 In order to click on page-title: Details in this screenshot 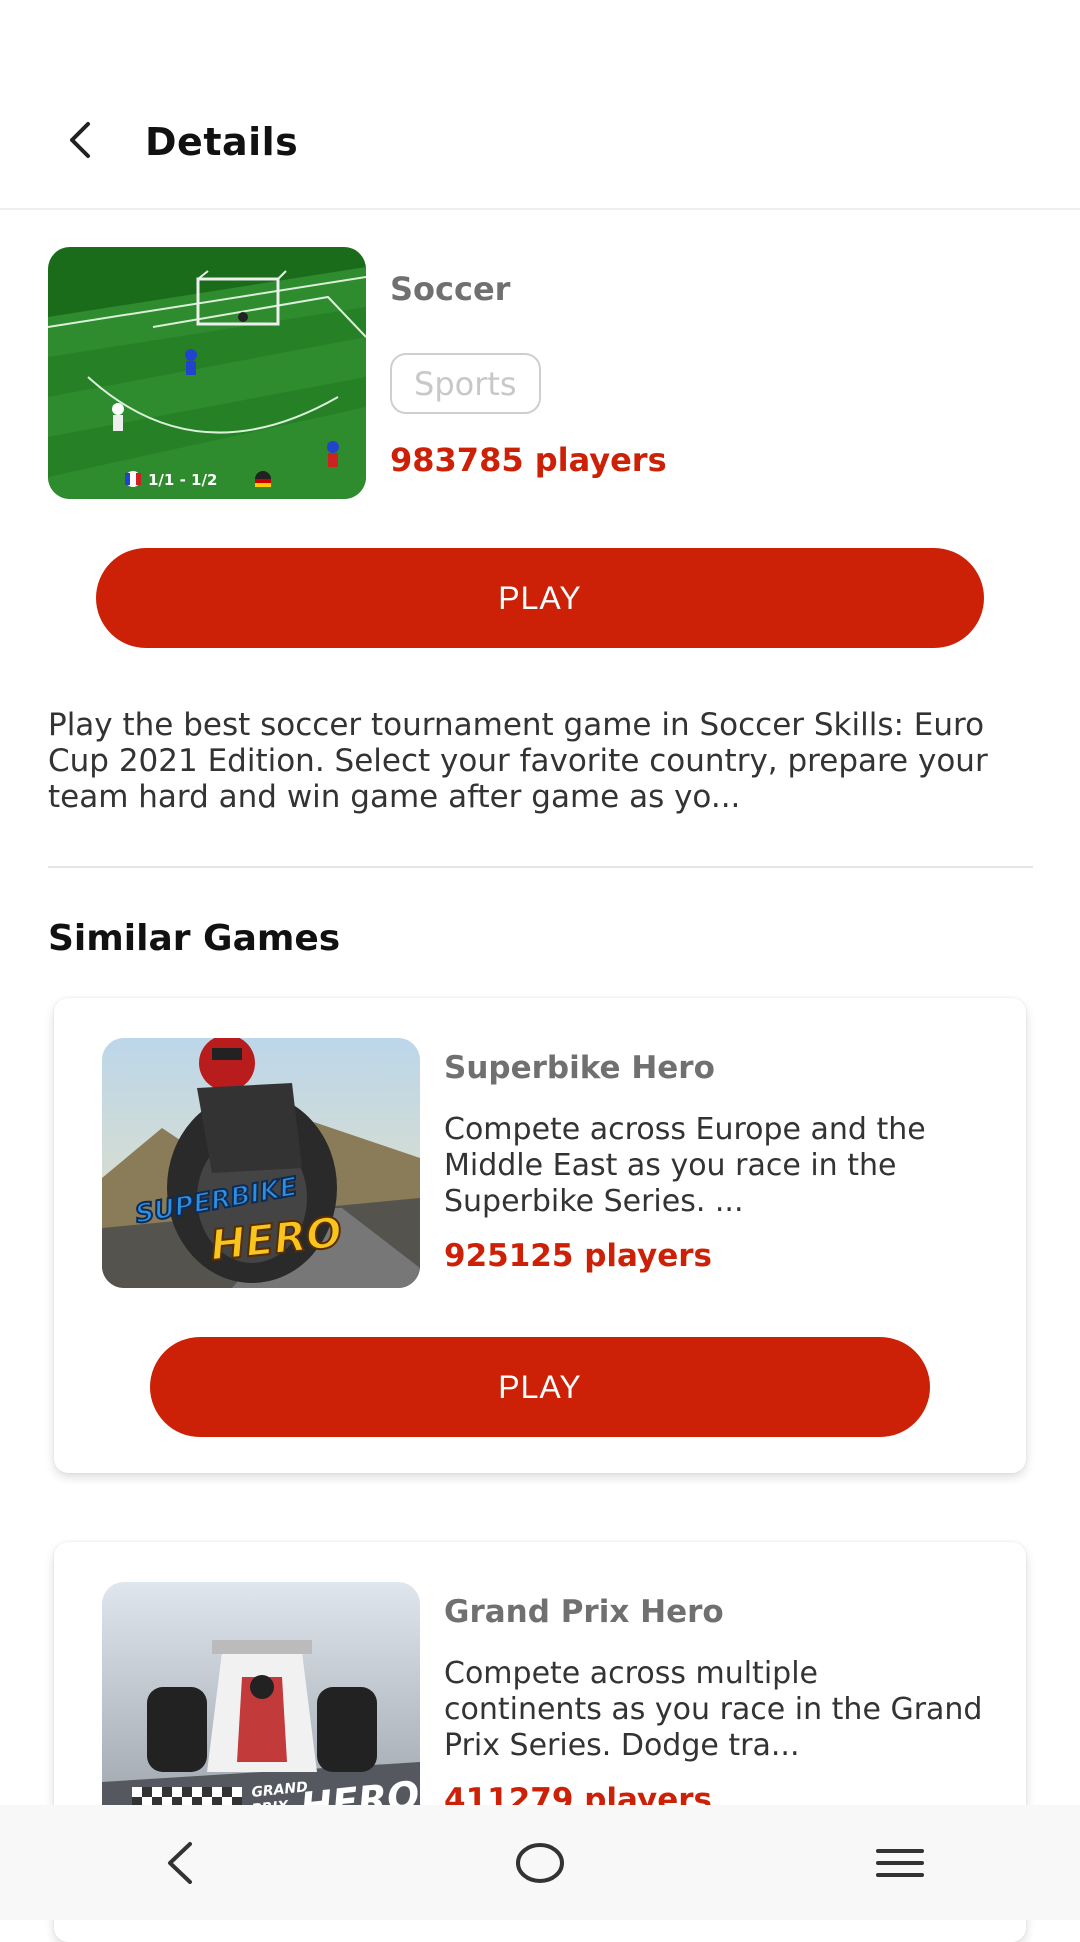, I will do `click(222, 142)`.